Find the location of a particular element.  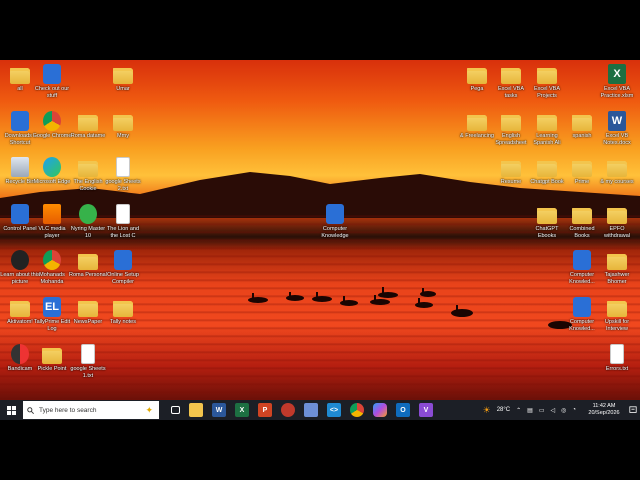

desktop-icon: Online Setup Compiler is located at coordinates (123, 267).